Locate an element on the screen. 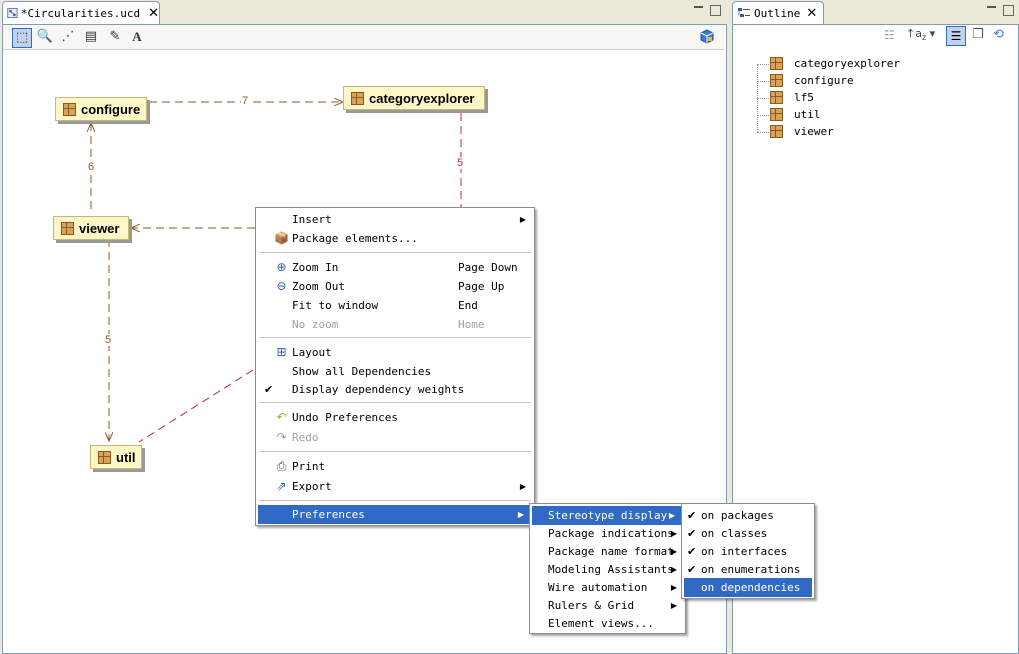 The image size is (1019, 654). diagram-toolbar: ⬚ 🔍 ⋰ ▤ ✎ A is located at coordinates (363, 37).